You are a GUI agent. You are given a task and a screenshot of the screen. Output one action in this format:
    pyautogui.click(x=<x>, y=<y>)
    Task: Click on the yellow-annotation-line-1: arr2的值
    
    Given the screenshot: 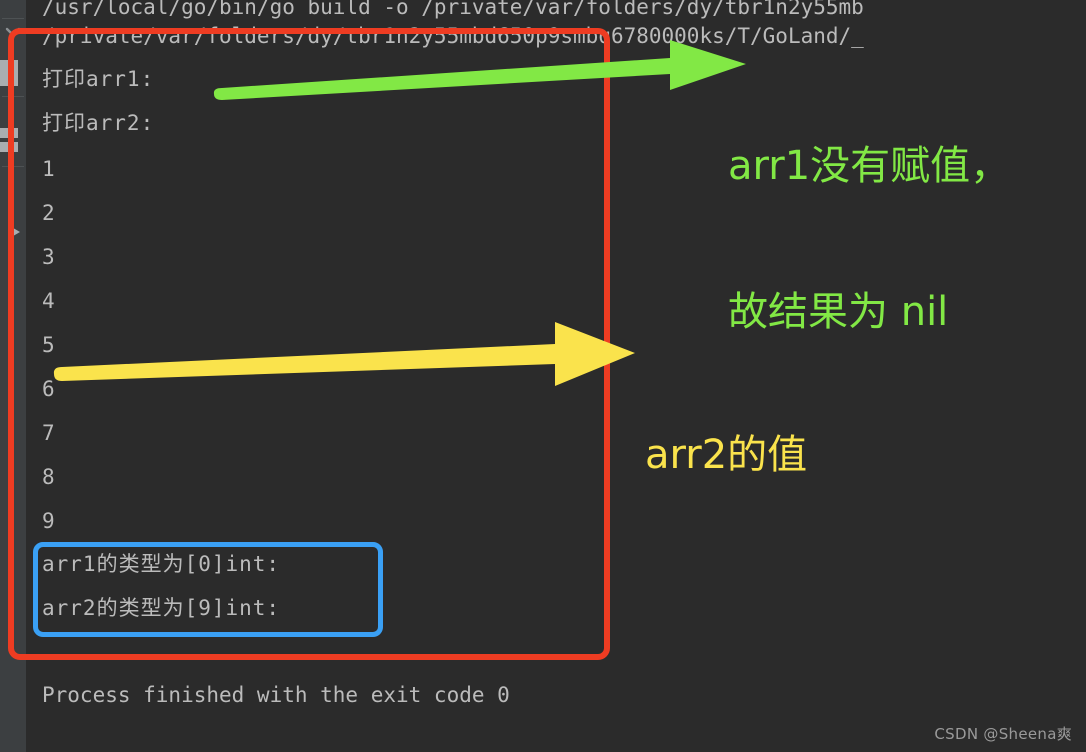 What is the action you would take?
    pyautogui.click(x=726, y=454)
    